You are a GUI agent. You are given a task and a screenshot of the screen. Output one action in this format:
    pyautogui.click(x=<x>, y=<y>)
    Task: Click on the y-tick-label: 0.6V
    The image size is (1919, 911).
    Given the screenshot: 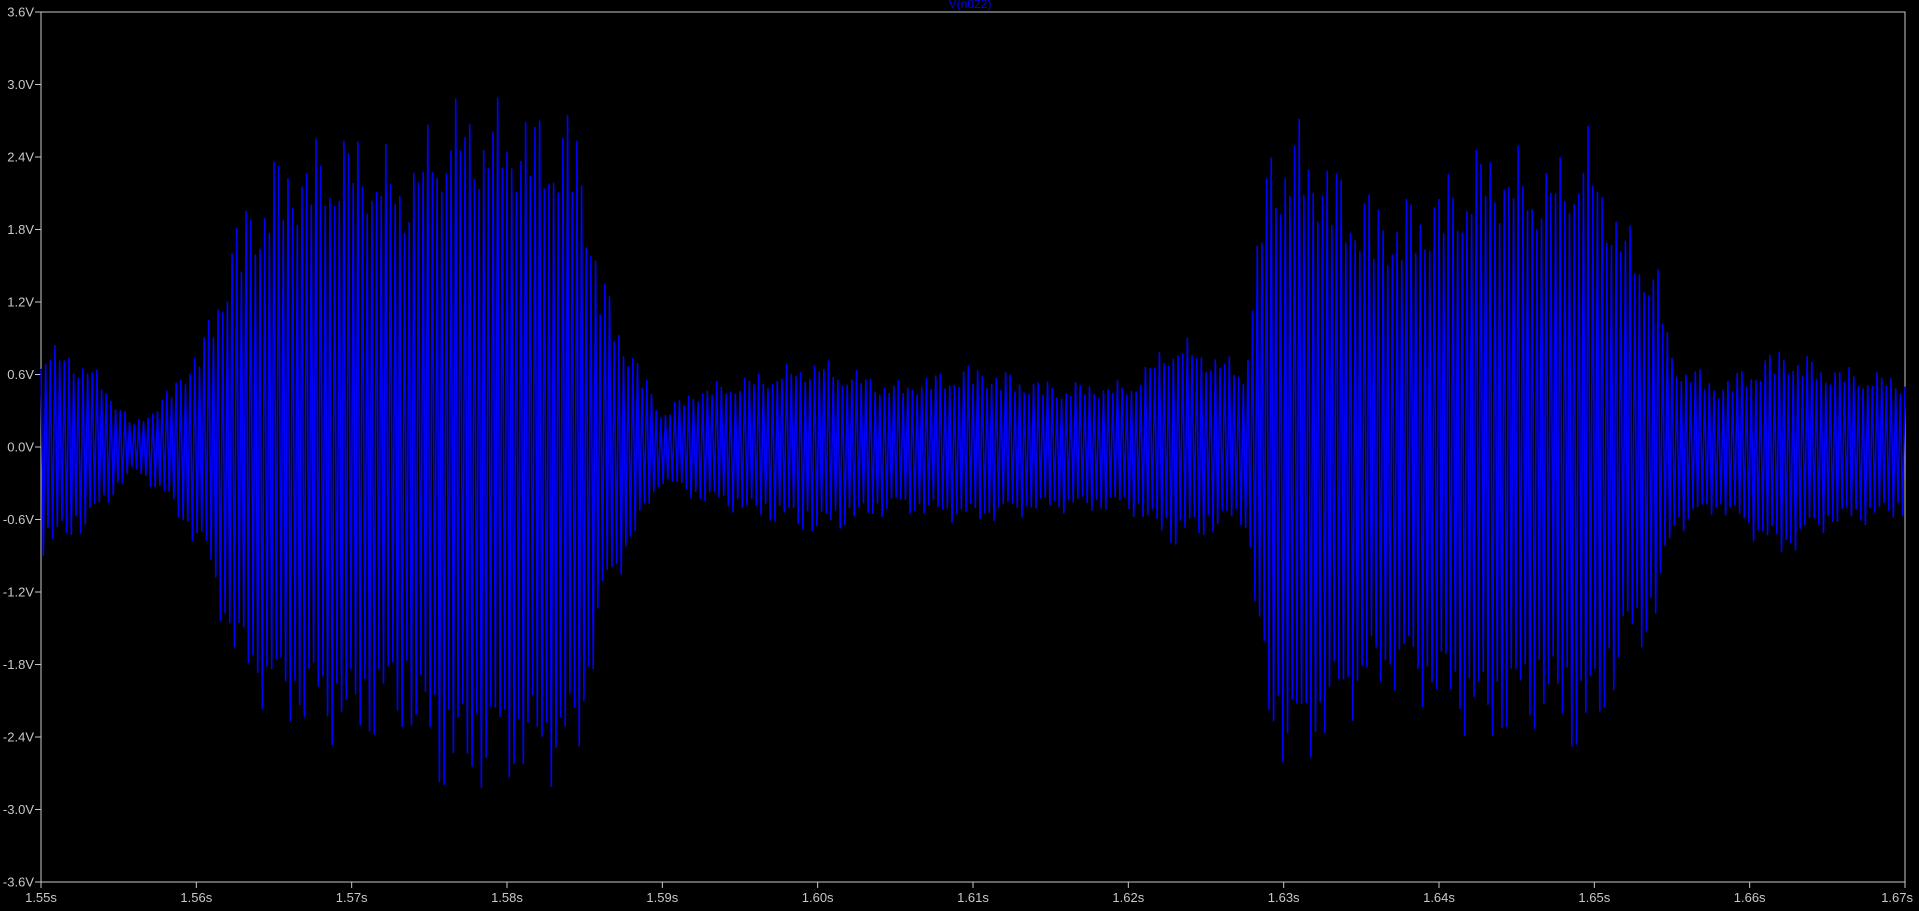 What is the action you would take?
    pyautogui.click(x=20, y=374)
    